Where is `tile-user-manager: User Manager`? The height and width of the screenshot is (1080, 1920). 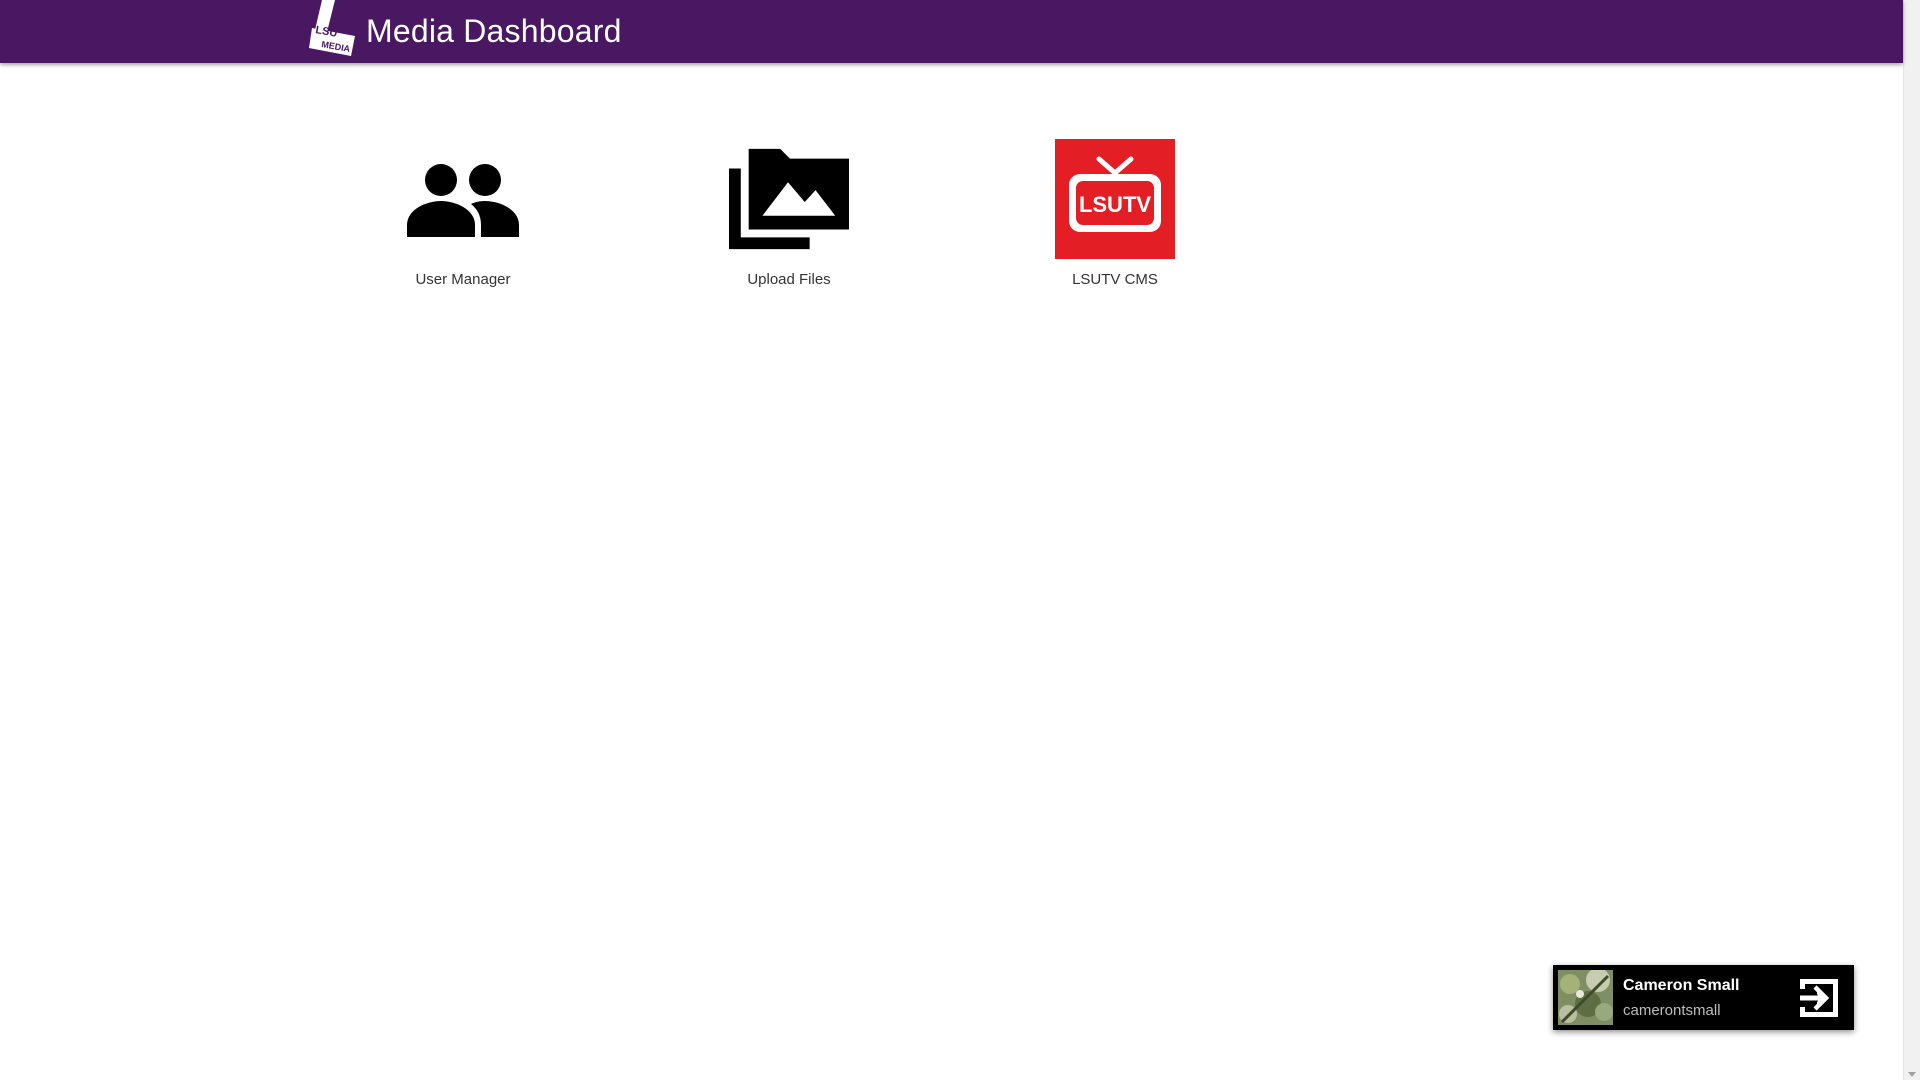
tile-user-manager: User Manager is located at coordinates (463, 213).